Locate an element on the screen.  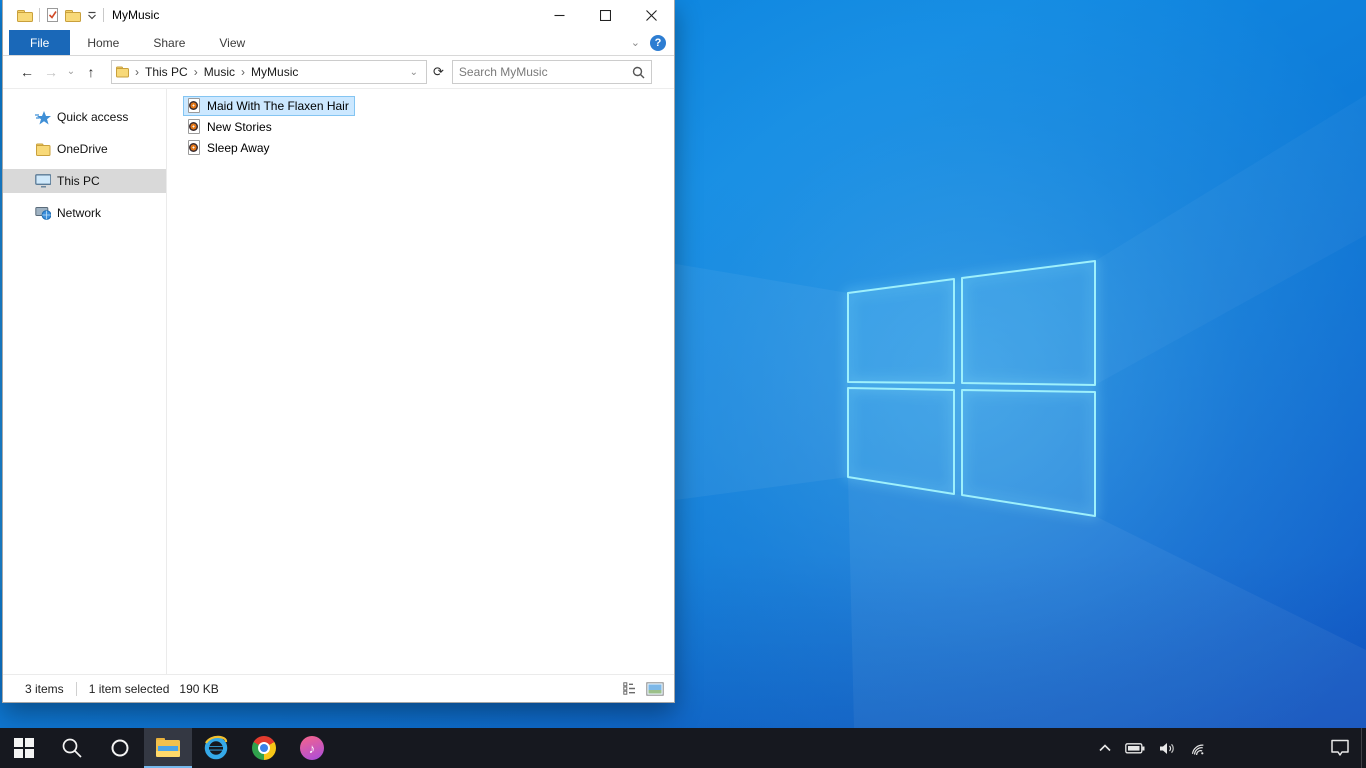
back-button: ← is located at coordinates (27, 72).